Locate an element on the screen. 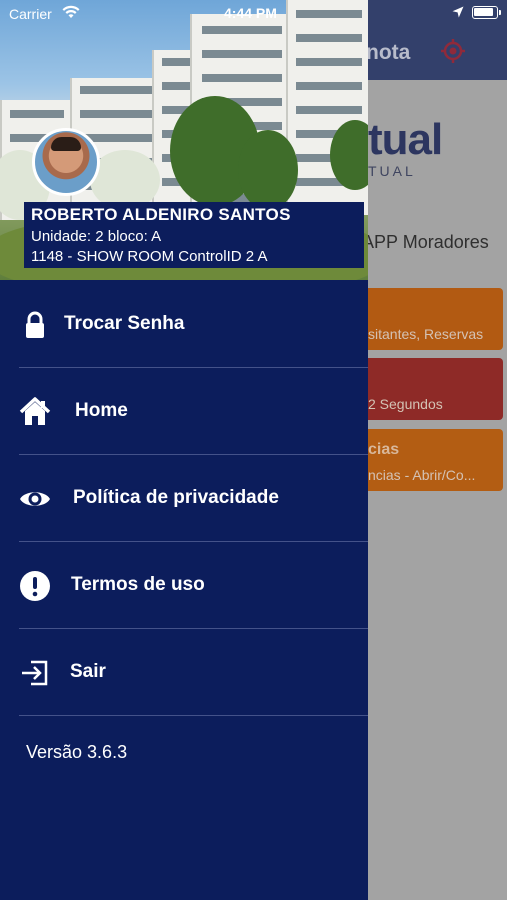 This screenshot has height=900, width=507. status-bar: Carrier 4:44 PM is located at coordinates (253, 14).